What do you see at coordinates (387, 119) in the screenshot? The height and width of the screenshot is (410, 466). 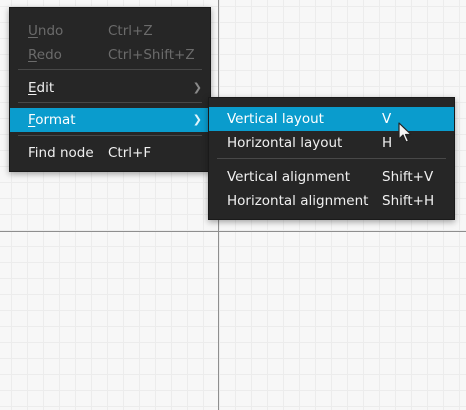 I see `menu-item-shortcut: V` at bounding box center [387, 119].